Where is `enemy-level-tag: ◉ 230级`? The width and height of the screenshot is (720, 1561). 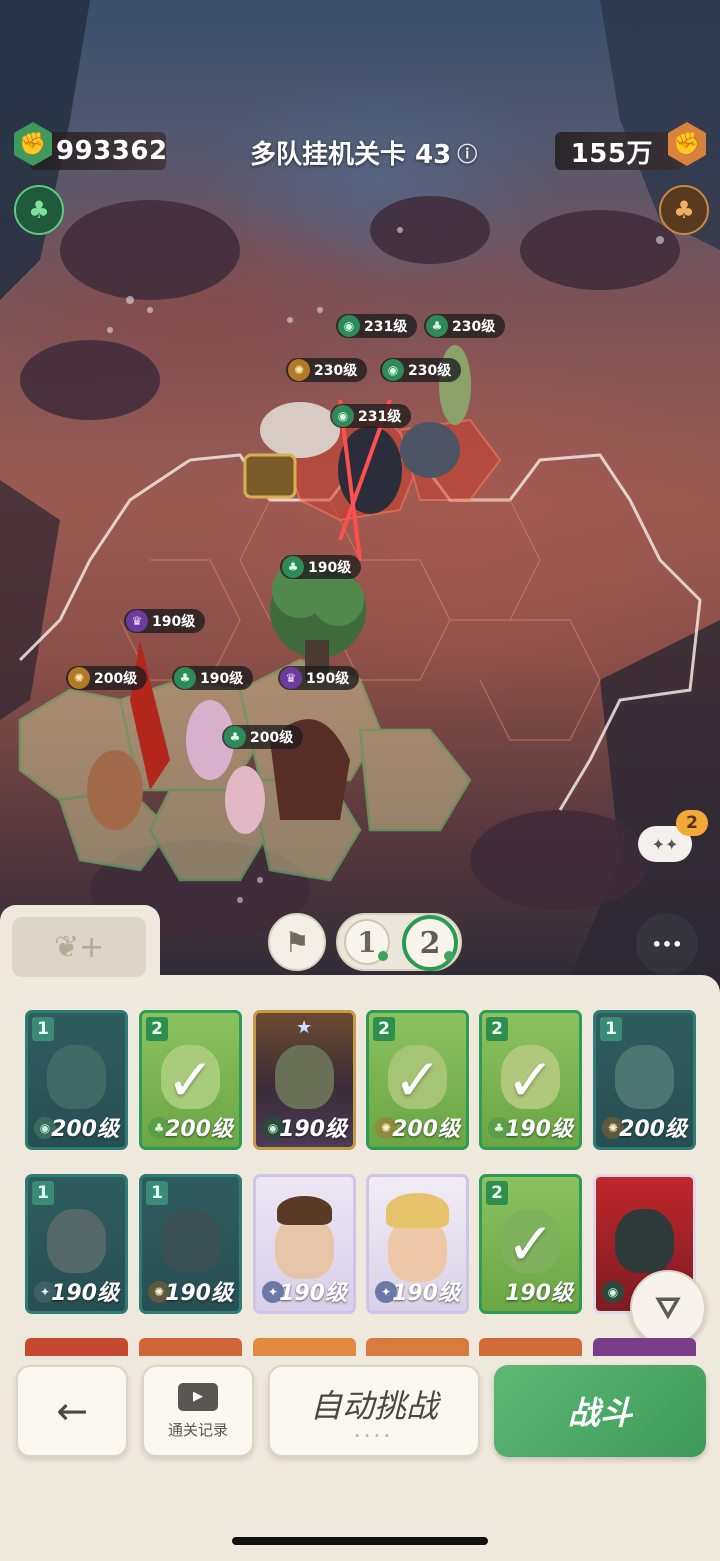 enemy-level-tag: ◉ 230级 is located at coordinates (421, 370).